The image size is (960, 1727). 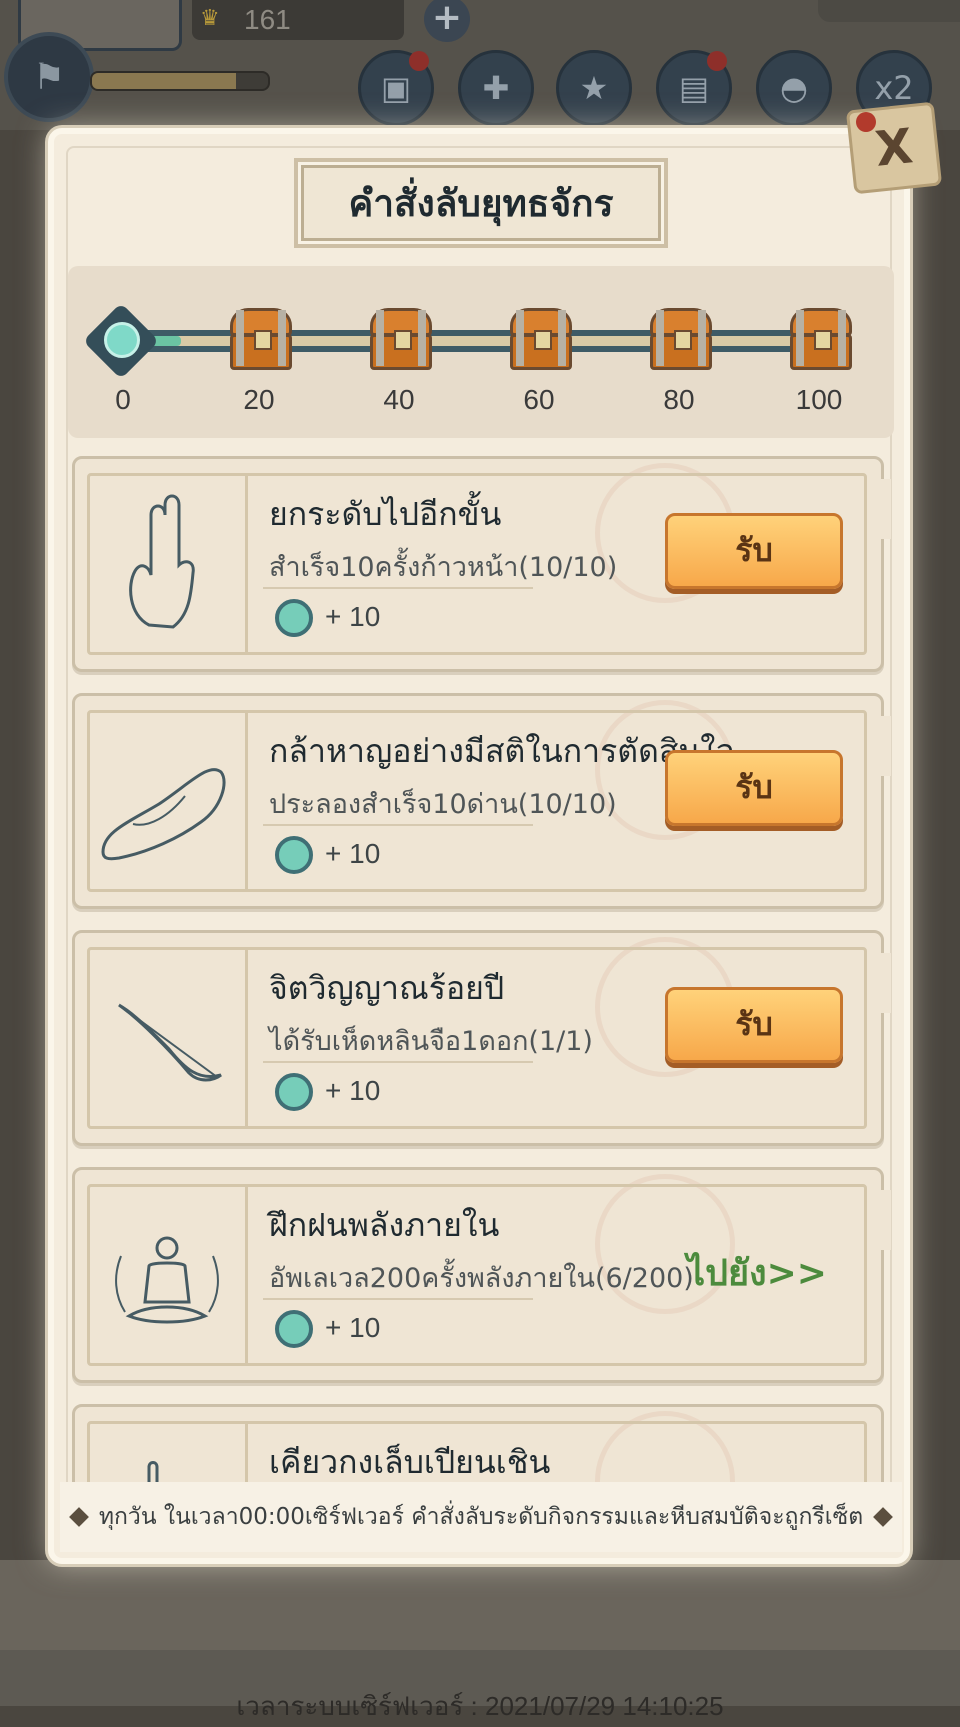 I want to click on top-right-pill, so click(x=889, y=11).